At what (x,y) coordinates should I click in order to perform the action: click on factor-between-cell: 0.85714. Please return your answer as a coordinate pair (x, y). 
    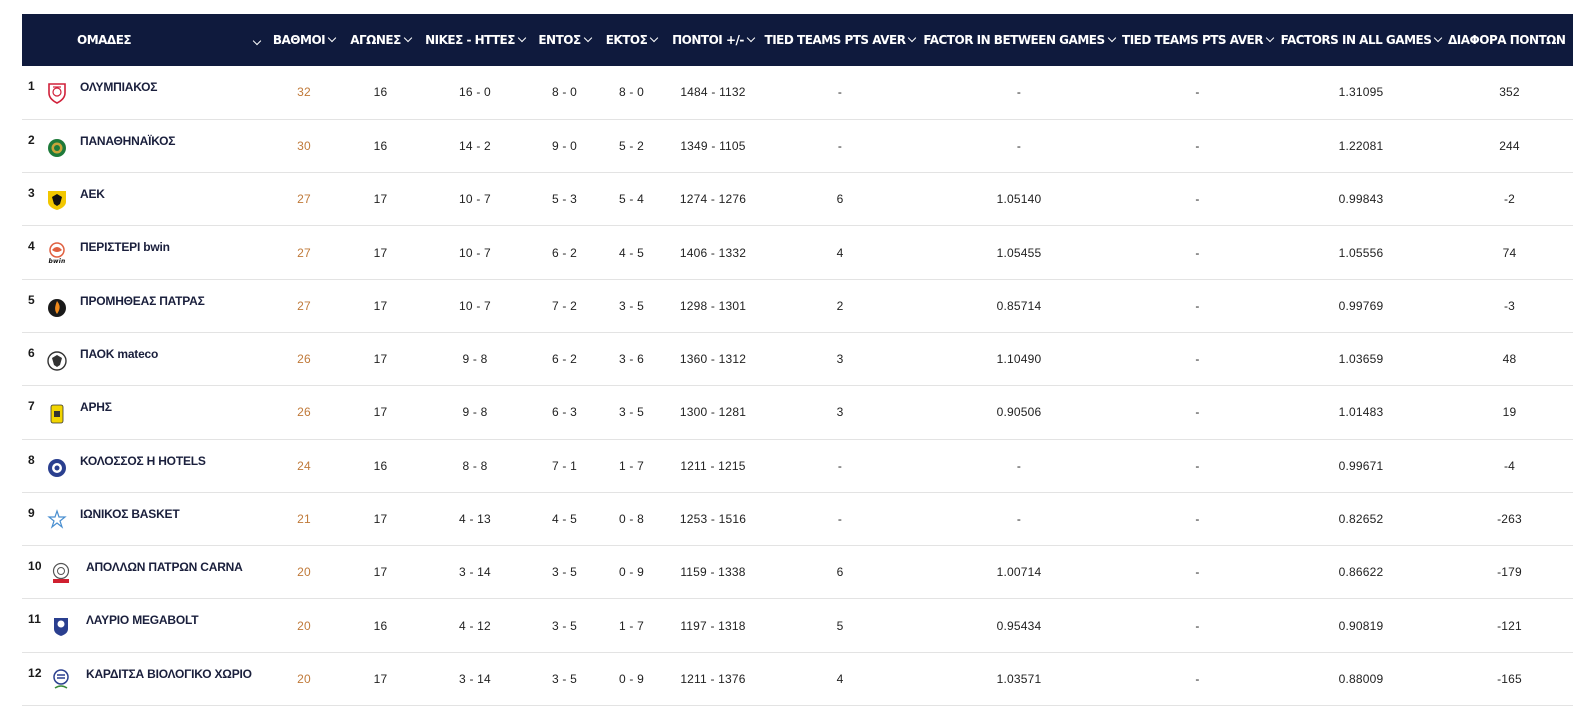
    Looking at the image, I should click on (1019, 305).